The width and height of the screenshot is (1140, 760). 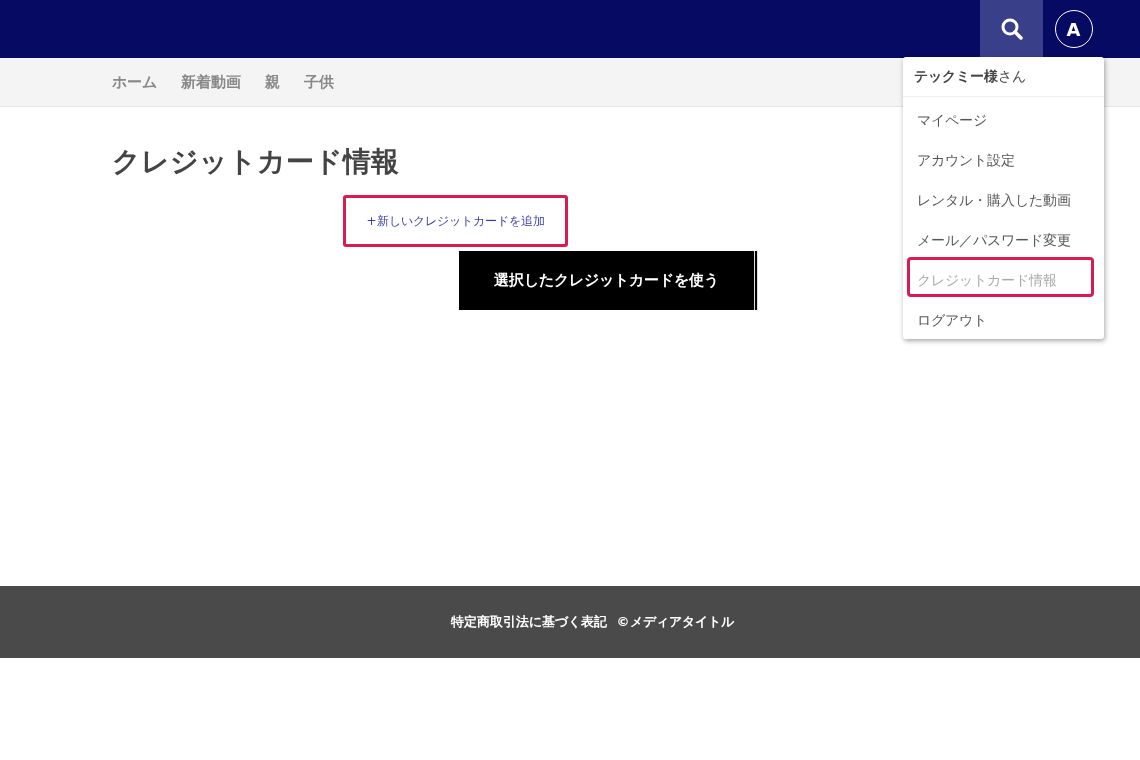 I want to click on use-card-button: 選択したクレジットカードを使う, so click(x=608, y=280).